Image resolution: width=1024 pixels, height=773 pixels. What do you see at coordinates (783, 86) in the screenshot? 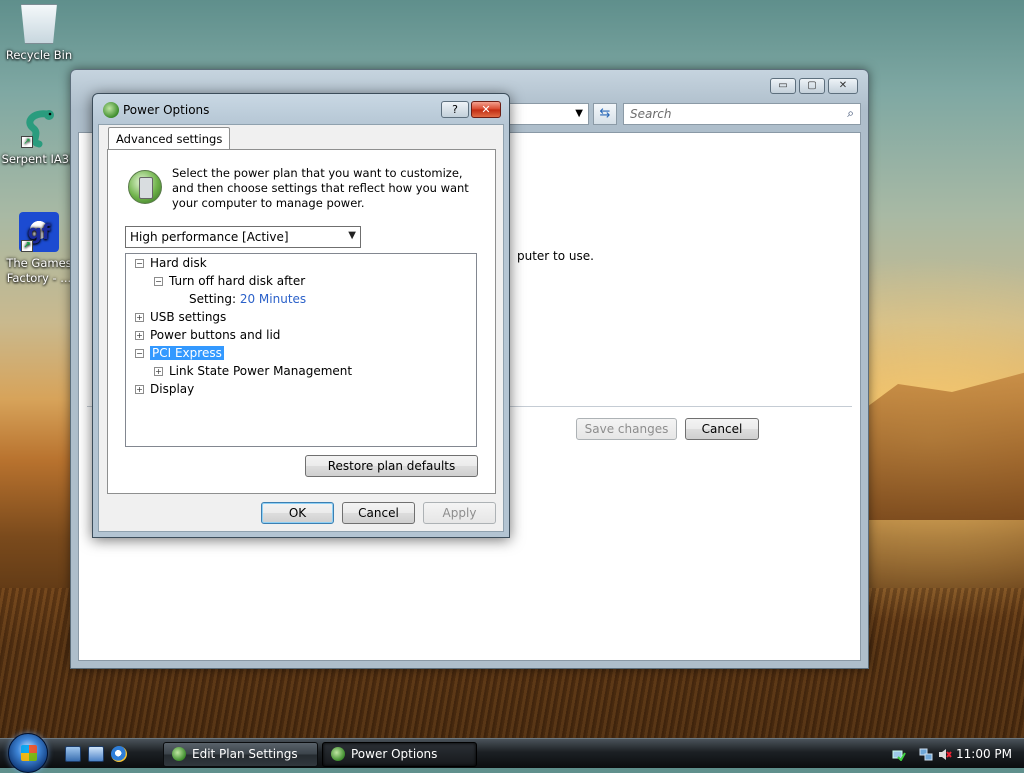
I see `minimize-button: ▭` at bounding box center [783, 86].